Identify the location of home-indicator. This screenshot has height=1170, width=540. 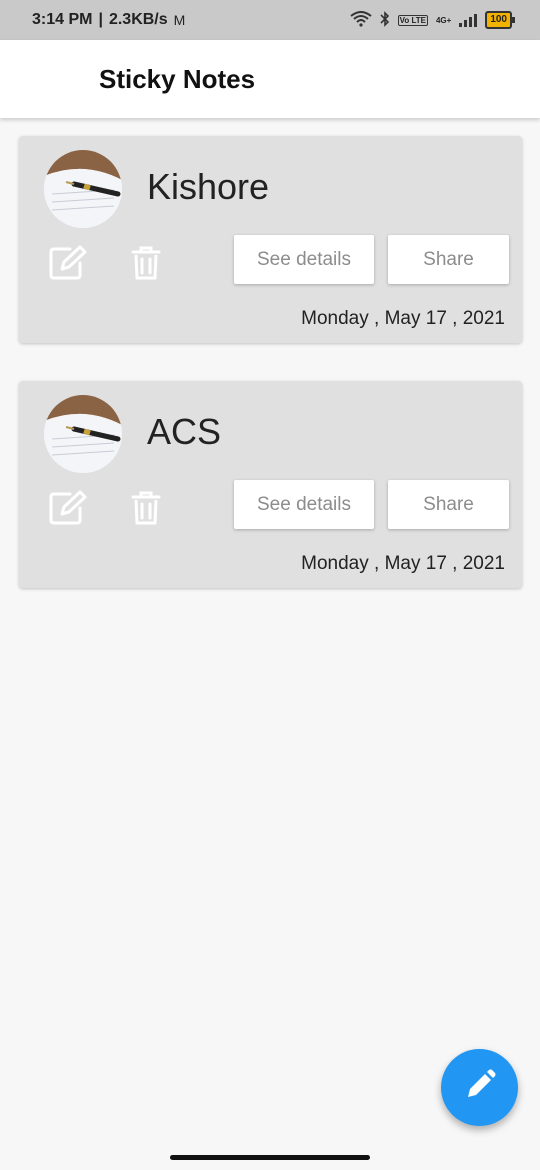
(270, 1157).